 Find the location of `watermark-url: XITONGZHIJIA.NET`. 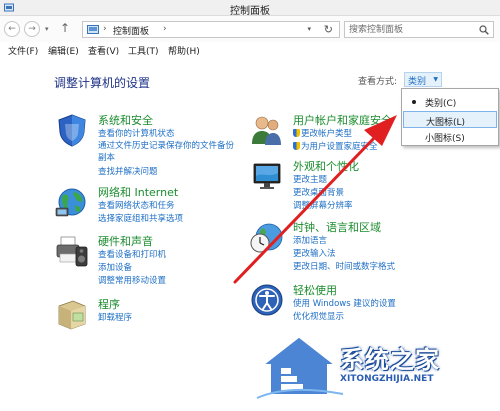

watermark-url: XITONGZHIJIA.NET is located at coordinates (387, 379).